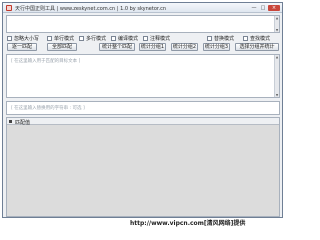 This screenshot has width=320, height=240. I want to click on replace-string-placeholder: [ 在这里输入替换用的字符串 : 可选 ], so click(48, 108).